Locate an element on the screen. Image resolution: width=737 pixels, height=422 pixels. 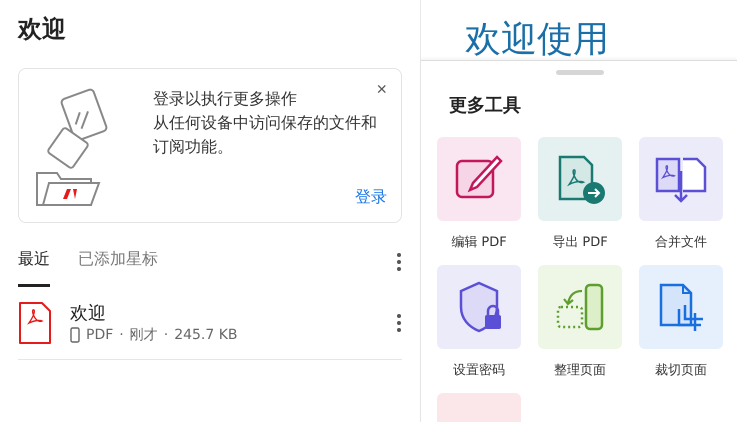
sign-in-headline: 登录以执行更多操作 is located at coordinates (225, 99).